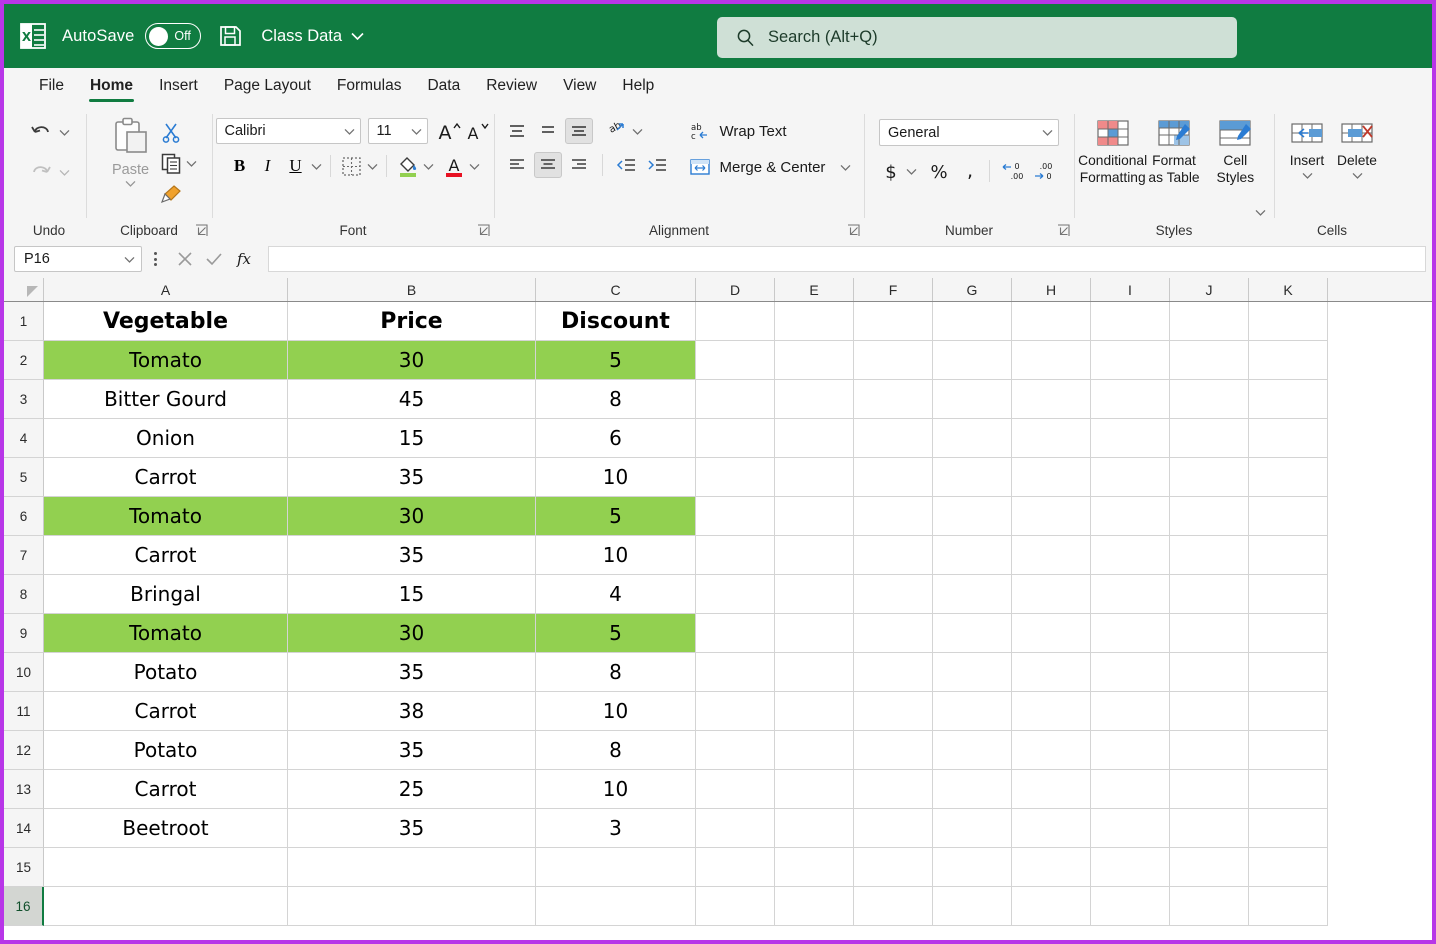 This screenshot has width=1436, height=944. Describe the element at coordinates (1051, 360) in the screenshot. I see `cell-H2` at that location.